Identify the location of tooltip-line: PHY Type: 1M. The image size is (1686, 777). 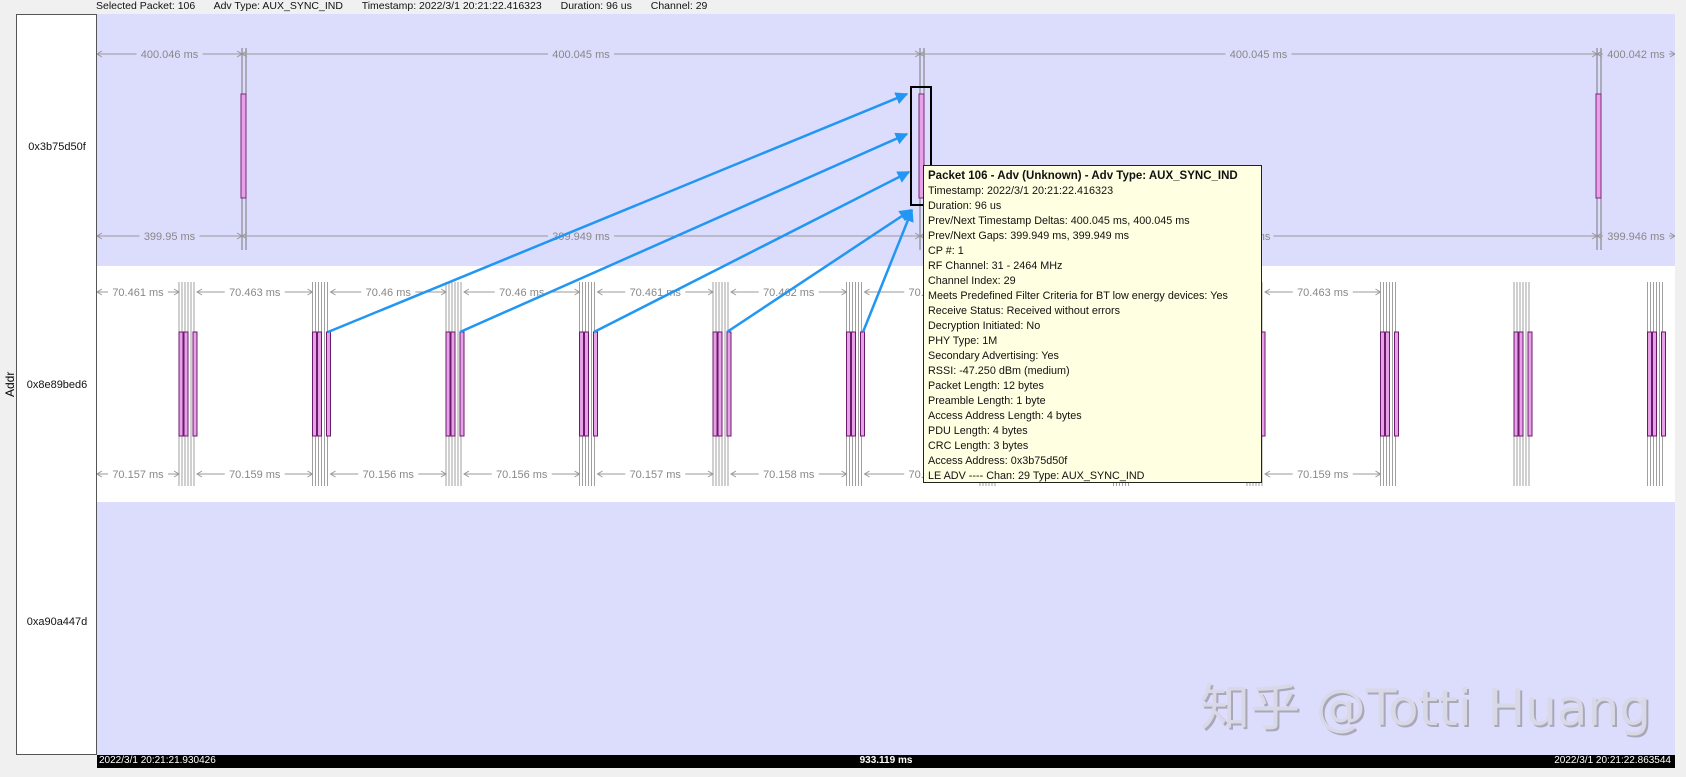
(963, 341).